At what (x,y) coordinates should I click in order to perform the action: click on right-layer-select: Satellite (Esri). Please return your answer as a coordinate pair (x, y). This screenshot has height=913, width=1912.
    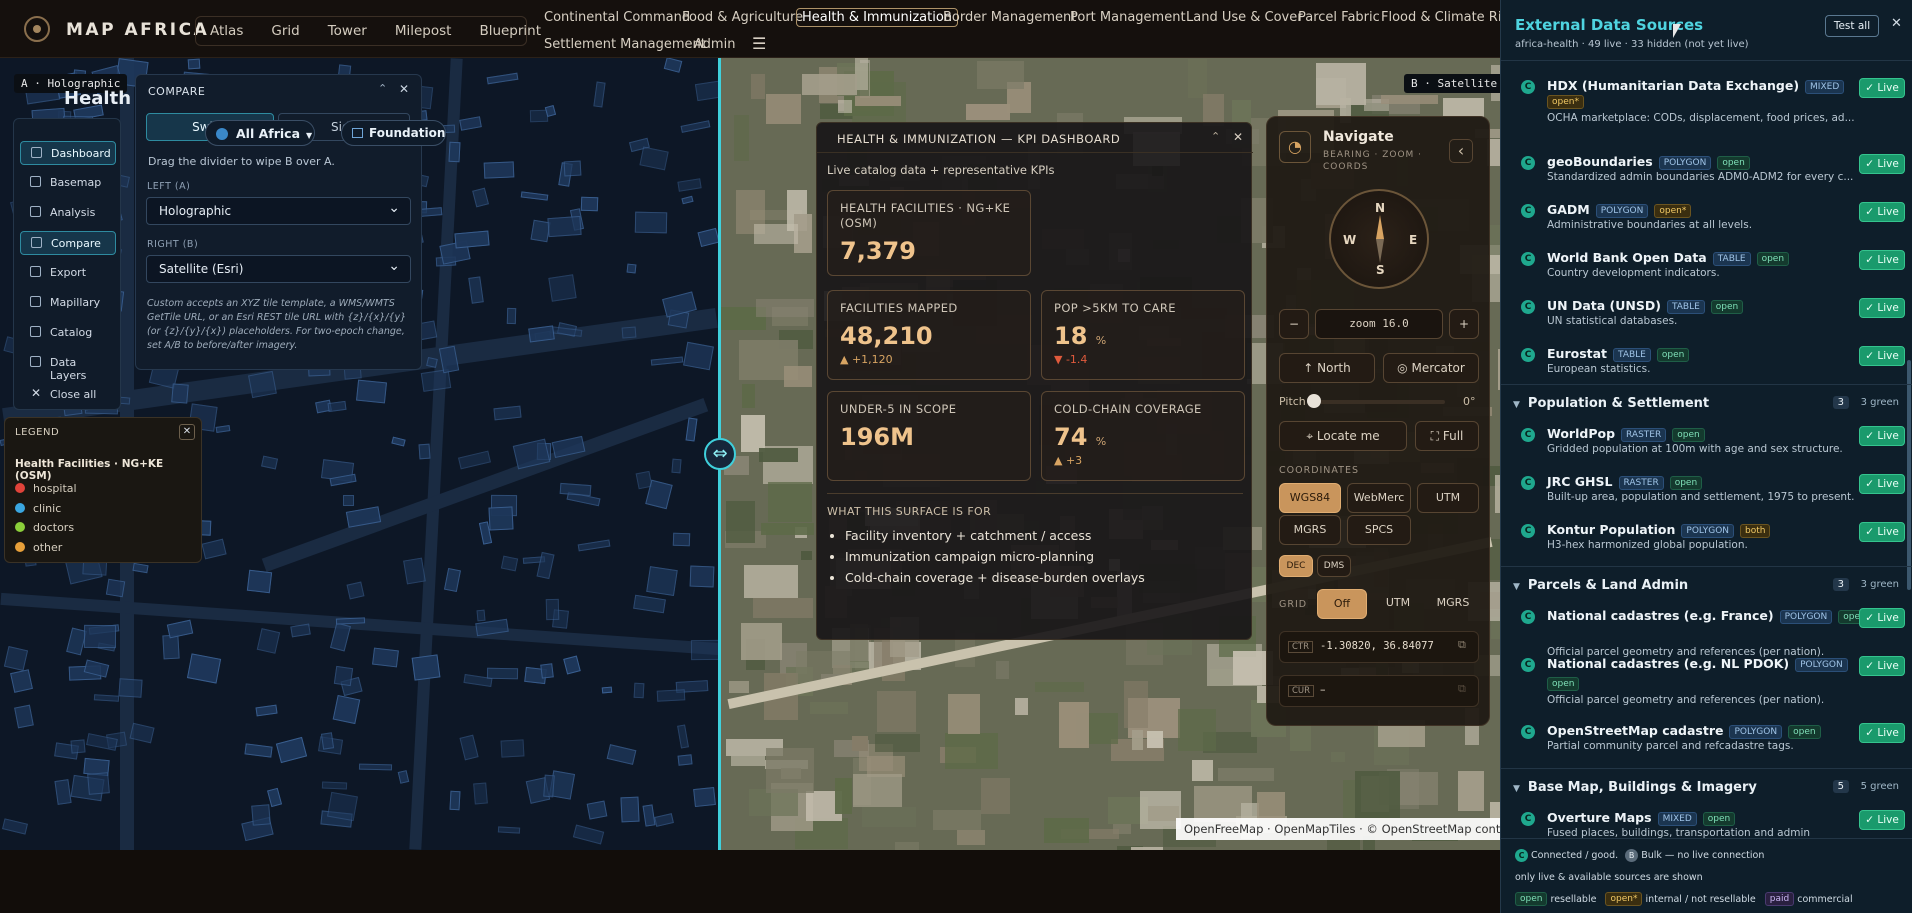
    Looking at the image, I should click on (278, 269).